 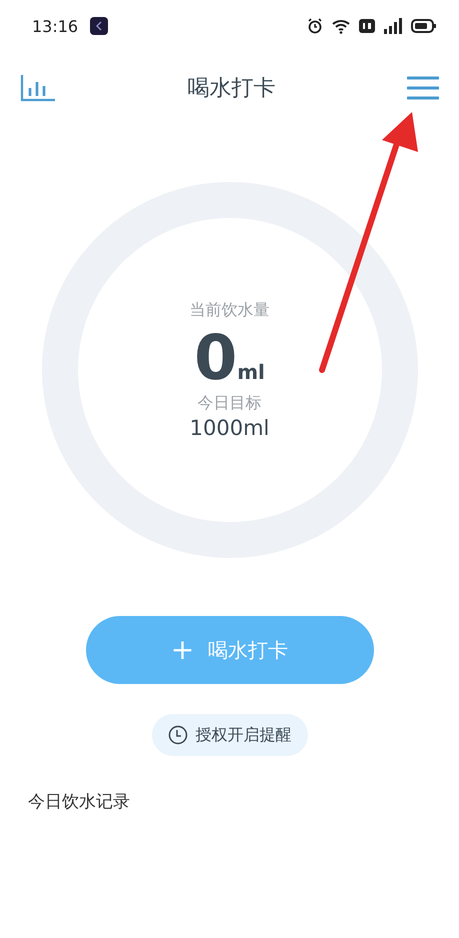 What do you see at coordinates (341, 26) in the screenshot?
I see `wifi-icon` at bounding box center [341, 26].